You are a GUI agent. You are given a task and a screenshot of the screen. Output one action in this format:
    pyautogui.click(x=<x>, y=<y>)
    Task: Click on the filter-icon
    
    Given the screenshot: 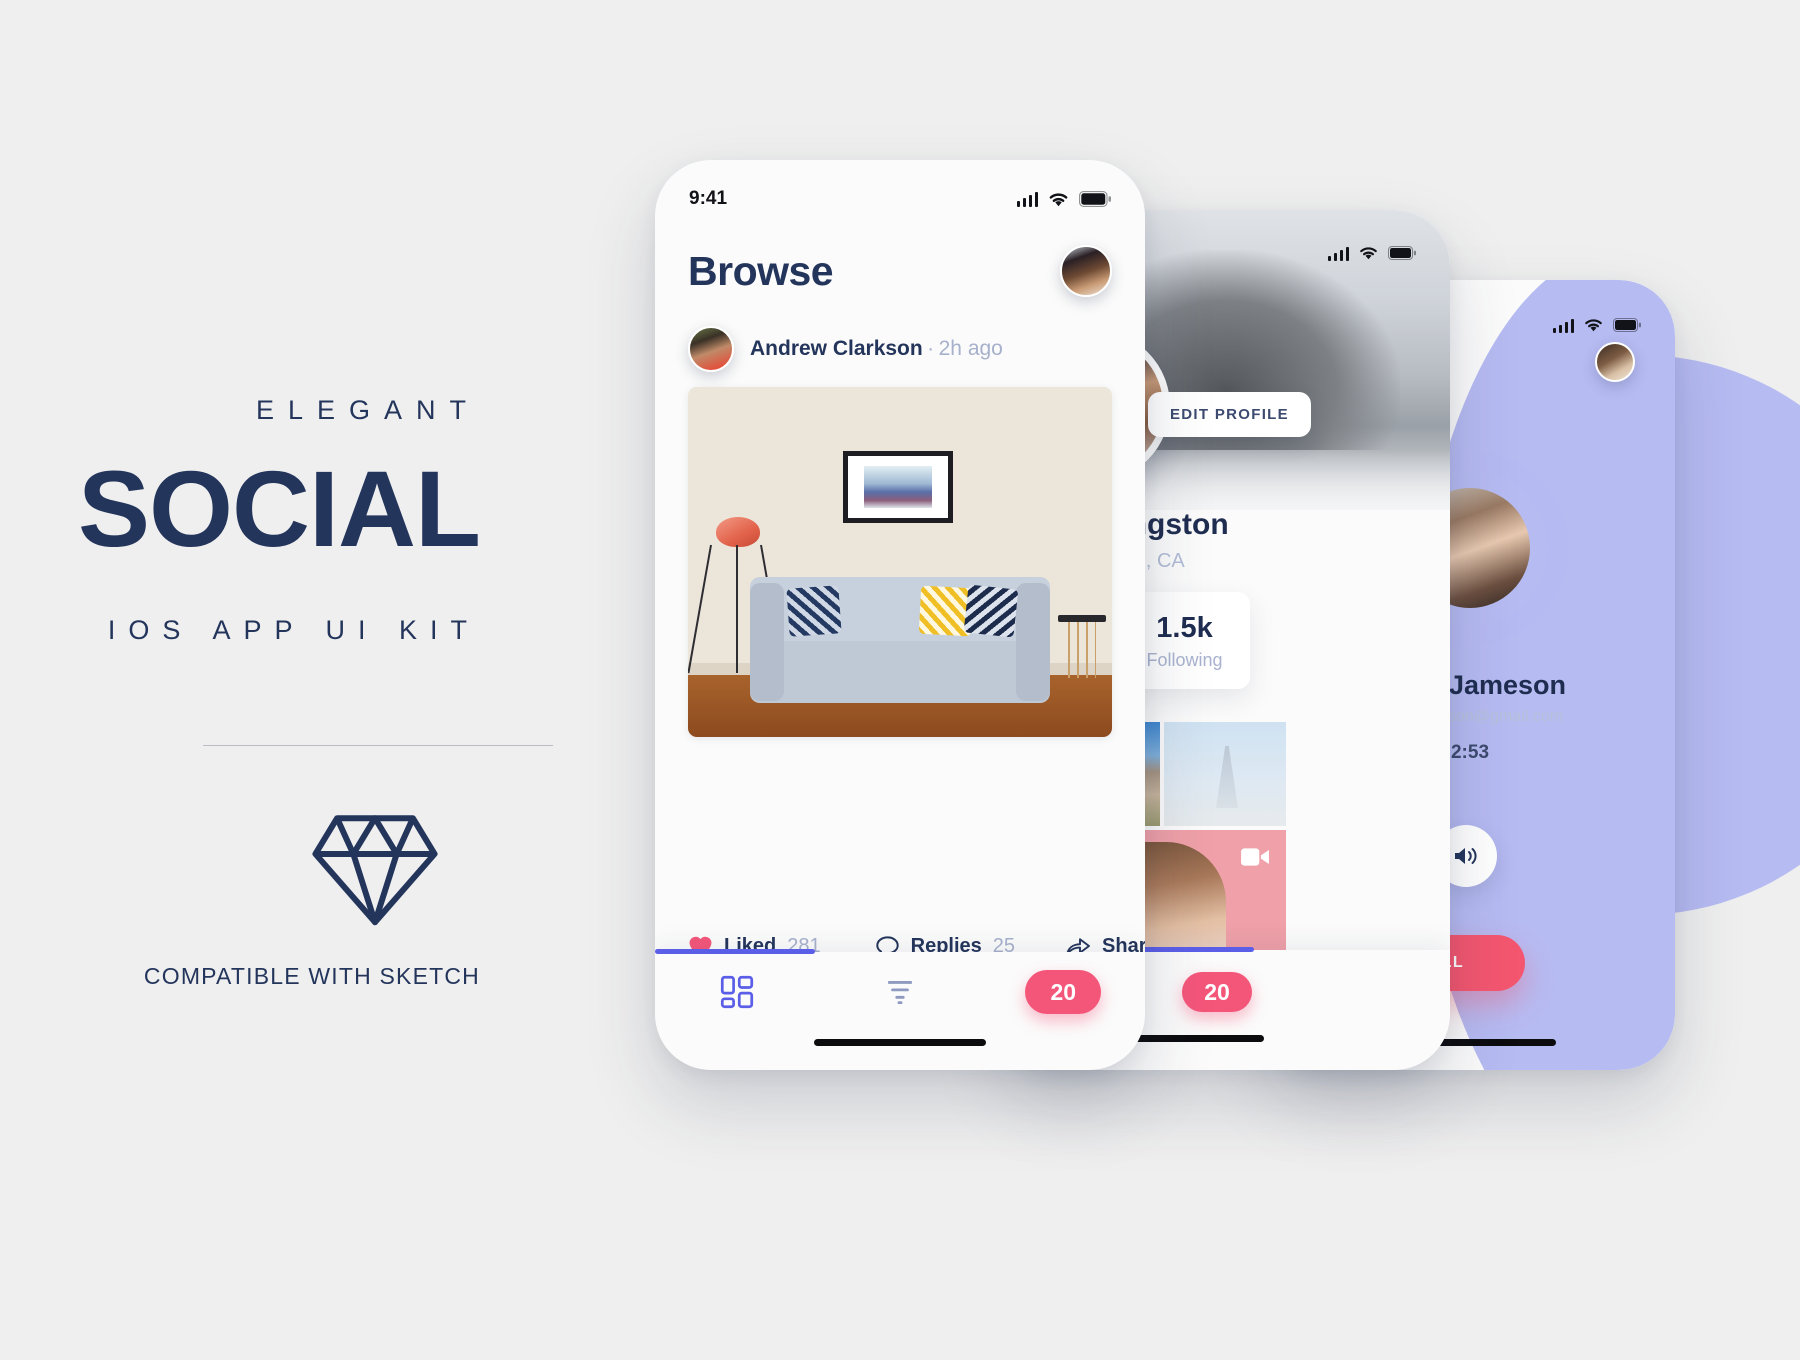 What is the action you would take?
    pyautogui.click(x=900, y=992)
    